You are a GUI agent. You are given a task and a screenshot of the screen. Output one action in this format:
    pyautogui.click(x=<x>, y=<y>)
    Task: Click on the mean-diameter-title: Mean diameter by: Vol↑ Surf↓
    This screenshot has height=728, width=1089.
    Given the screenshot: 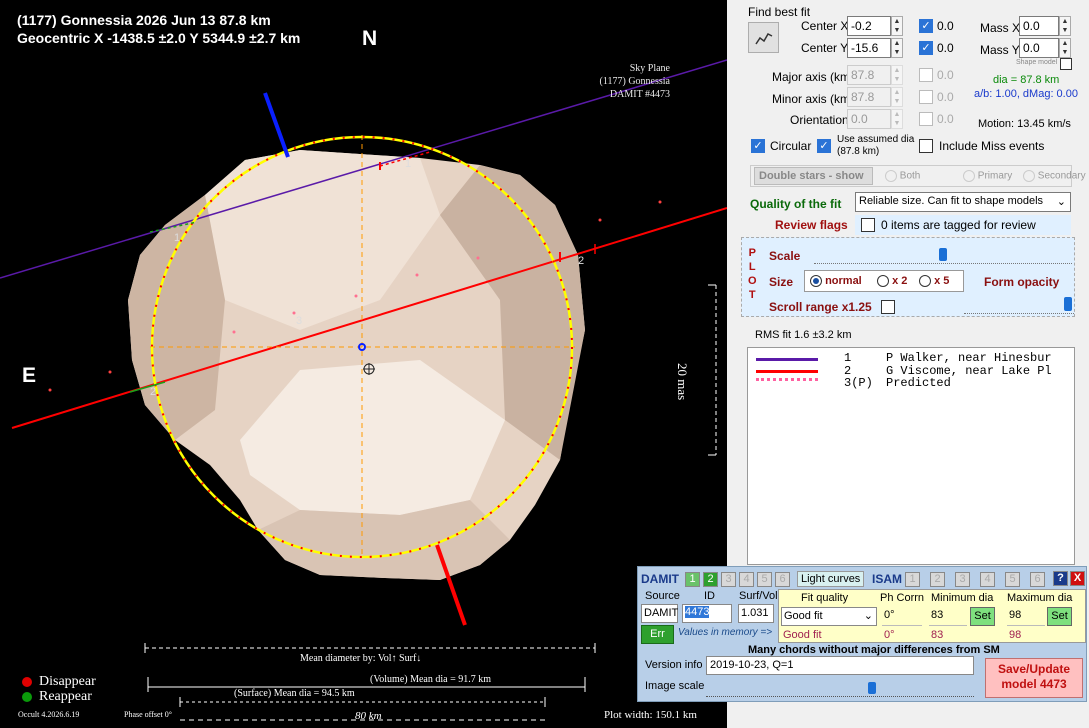 What is the action you would take?
    pyautogui.click(x=361, y=658)
    